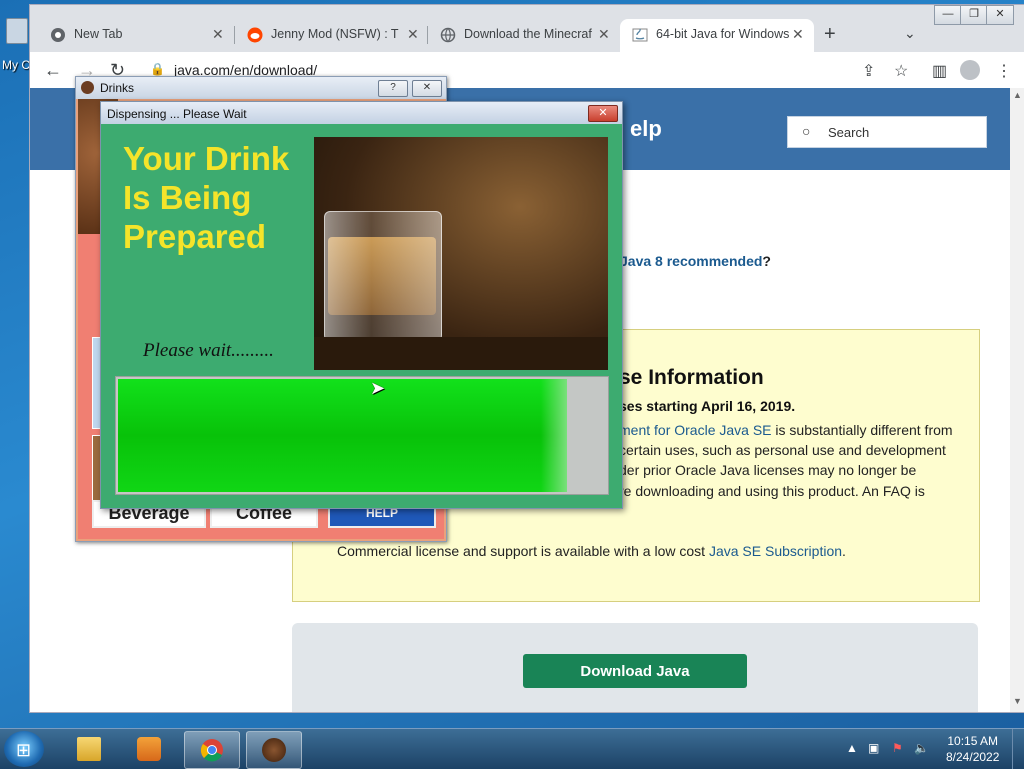  What do you see at coordinates (157, 69) in the screenshot?
I see `lock-icon: 🔒` at bounding box center [157, 69].